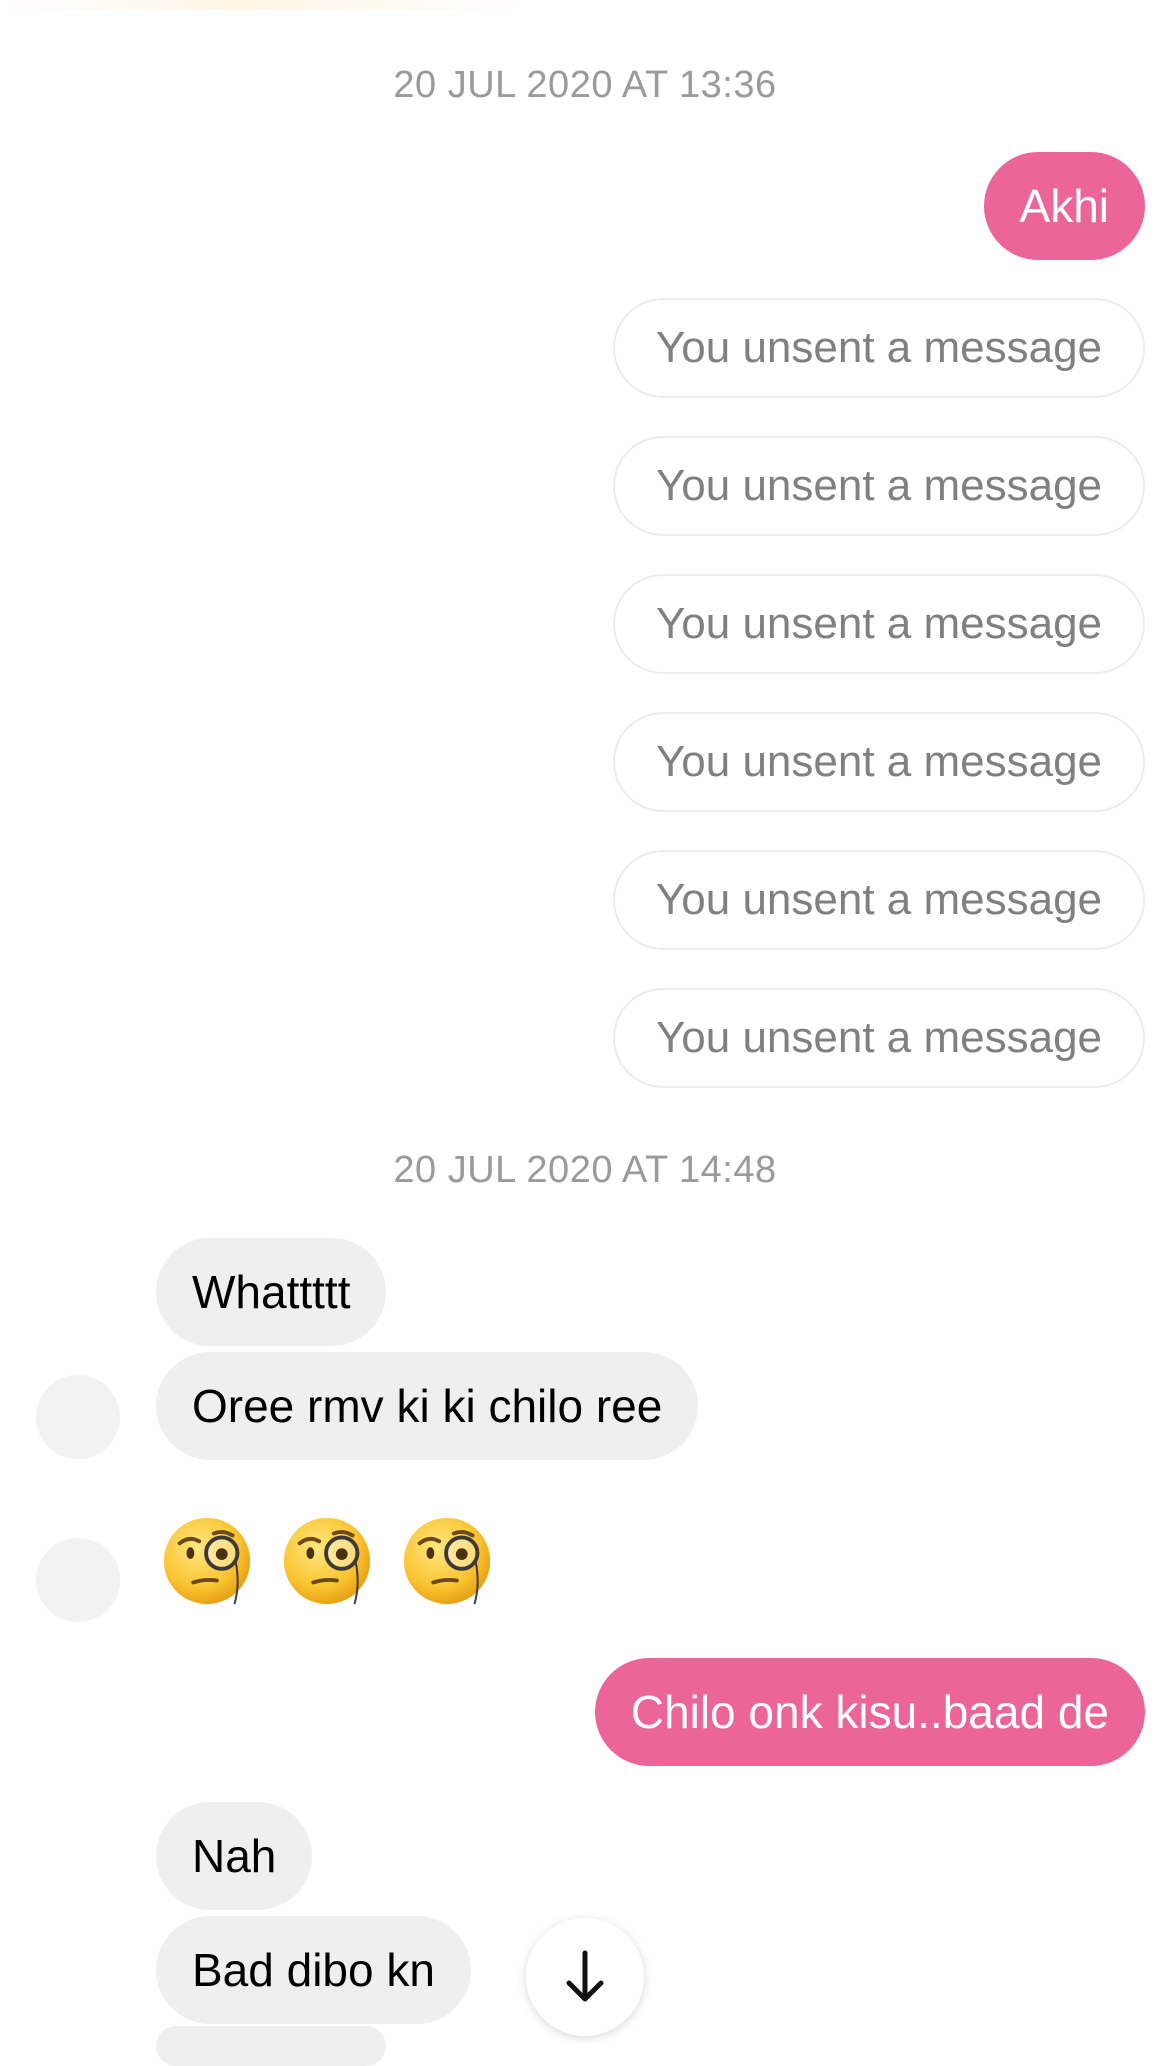 Image resolution: width=1170 pixels, height=2066 pixels. Describe the element at coordinates (585, 5) in the screenshot. I see `top-gradient` at that location.